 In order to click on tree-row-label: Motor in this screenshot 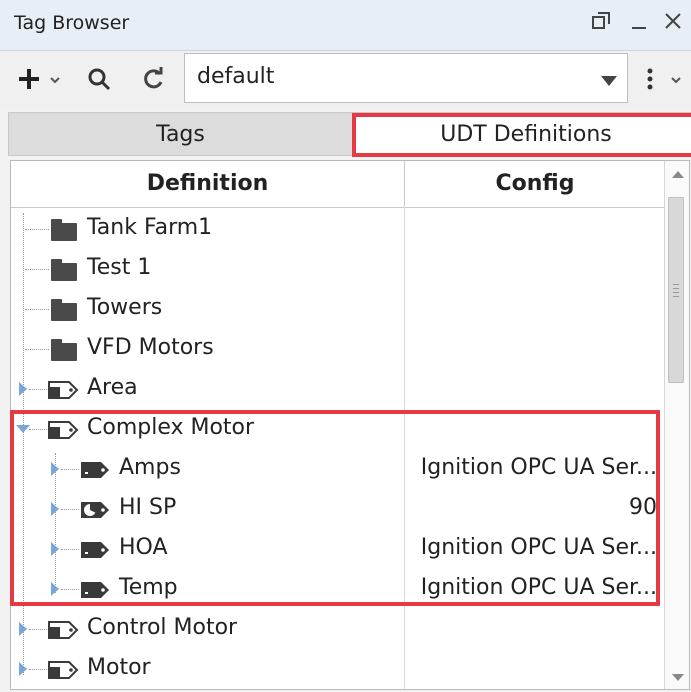, I will do `click(119, 667)`.